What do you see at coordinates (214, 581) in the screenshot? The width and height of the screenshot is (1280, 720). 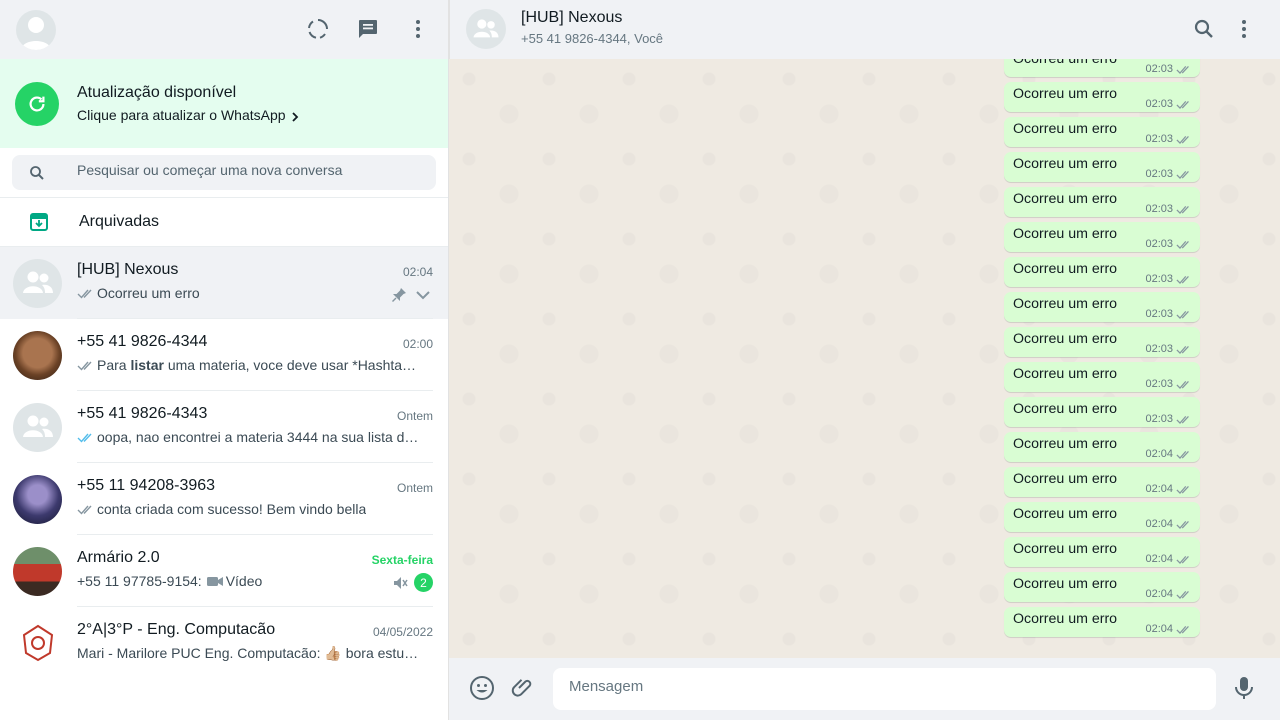 I see `video-icon` at bounding box center [214, 581].